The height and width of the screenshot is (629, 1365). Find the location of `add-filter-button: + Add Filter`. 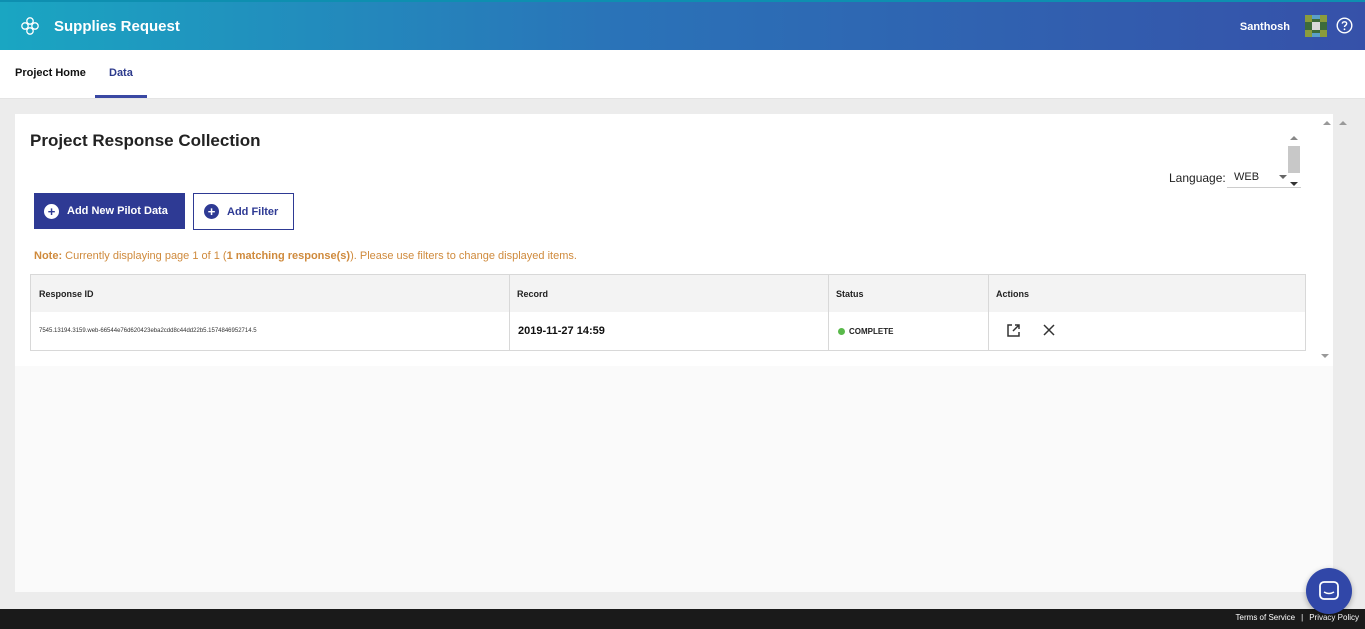

add-filter-button: + Add Filter is located at coordinates (243, 211).